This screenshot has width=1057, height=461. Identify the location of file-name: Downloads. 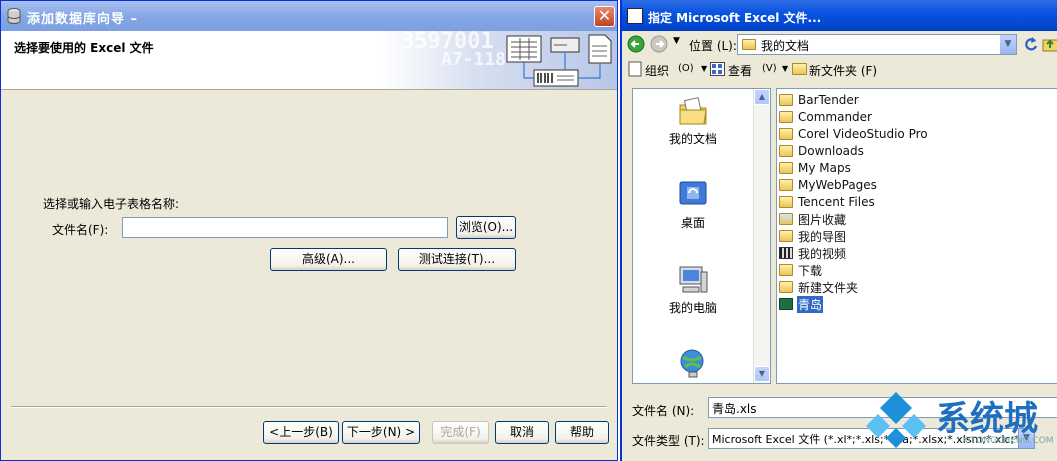
(831, 151).